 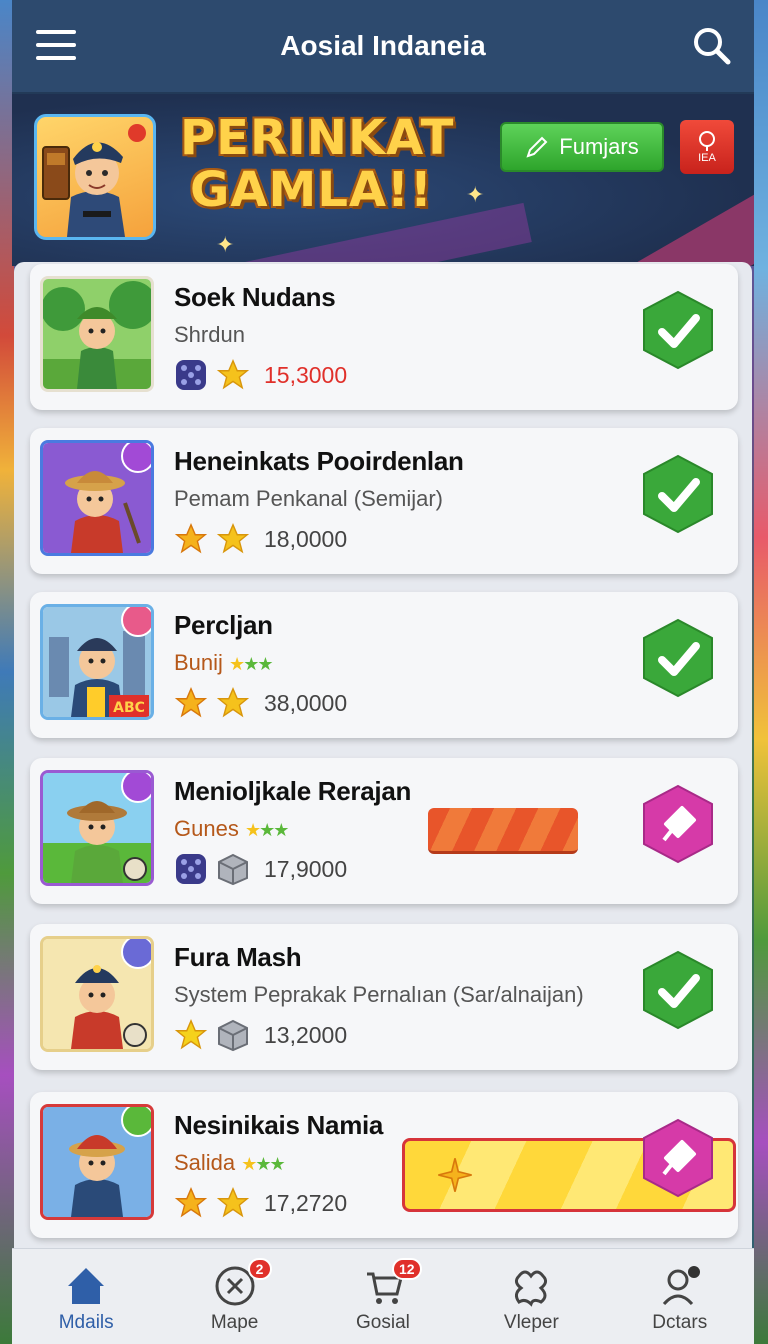 I want to click on player-stats: 15,3000, so click(x=260, y=375).